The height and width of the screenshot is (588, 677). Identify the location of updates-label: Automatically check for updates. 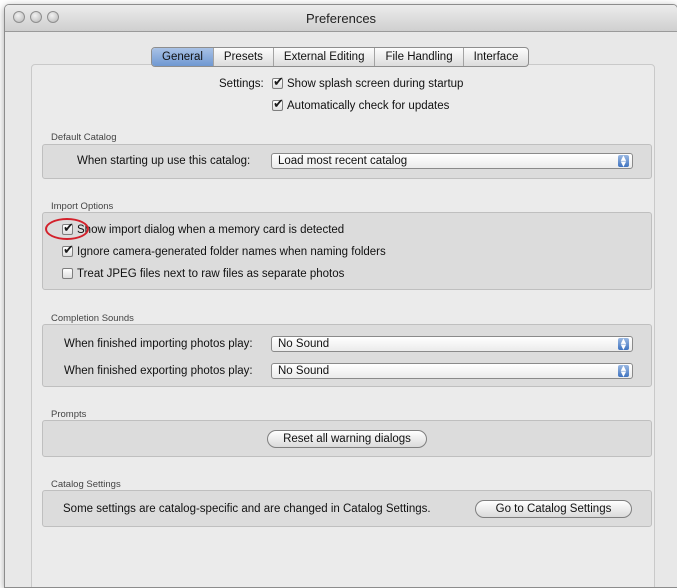
(368, 106).